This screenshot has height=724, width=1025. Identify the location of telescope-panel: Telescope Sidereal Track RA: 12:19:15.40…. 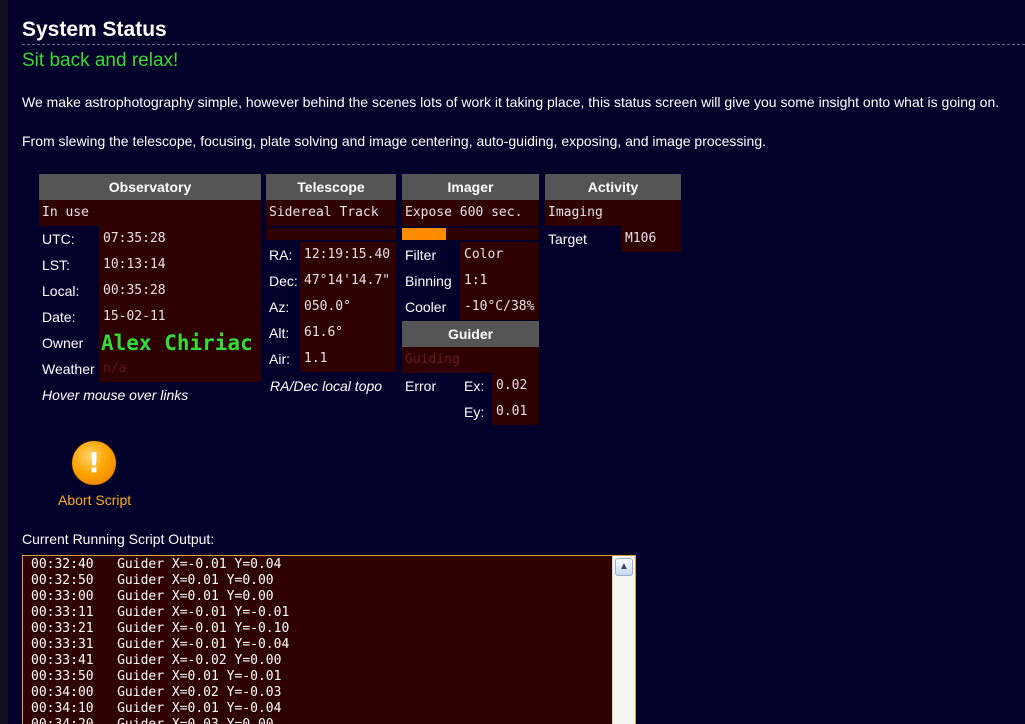
(331, 287).